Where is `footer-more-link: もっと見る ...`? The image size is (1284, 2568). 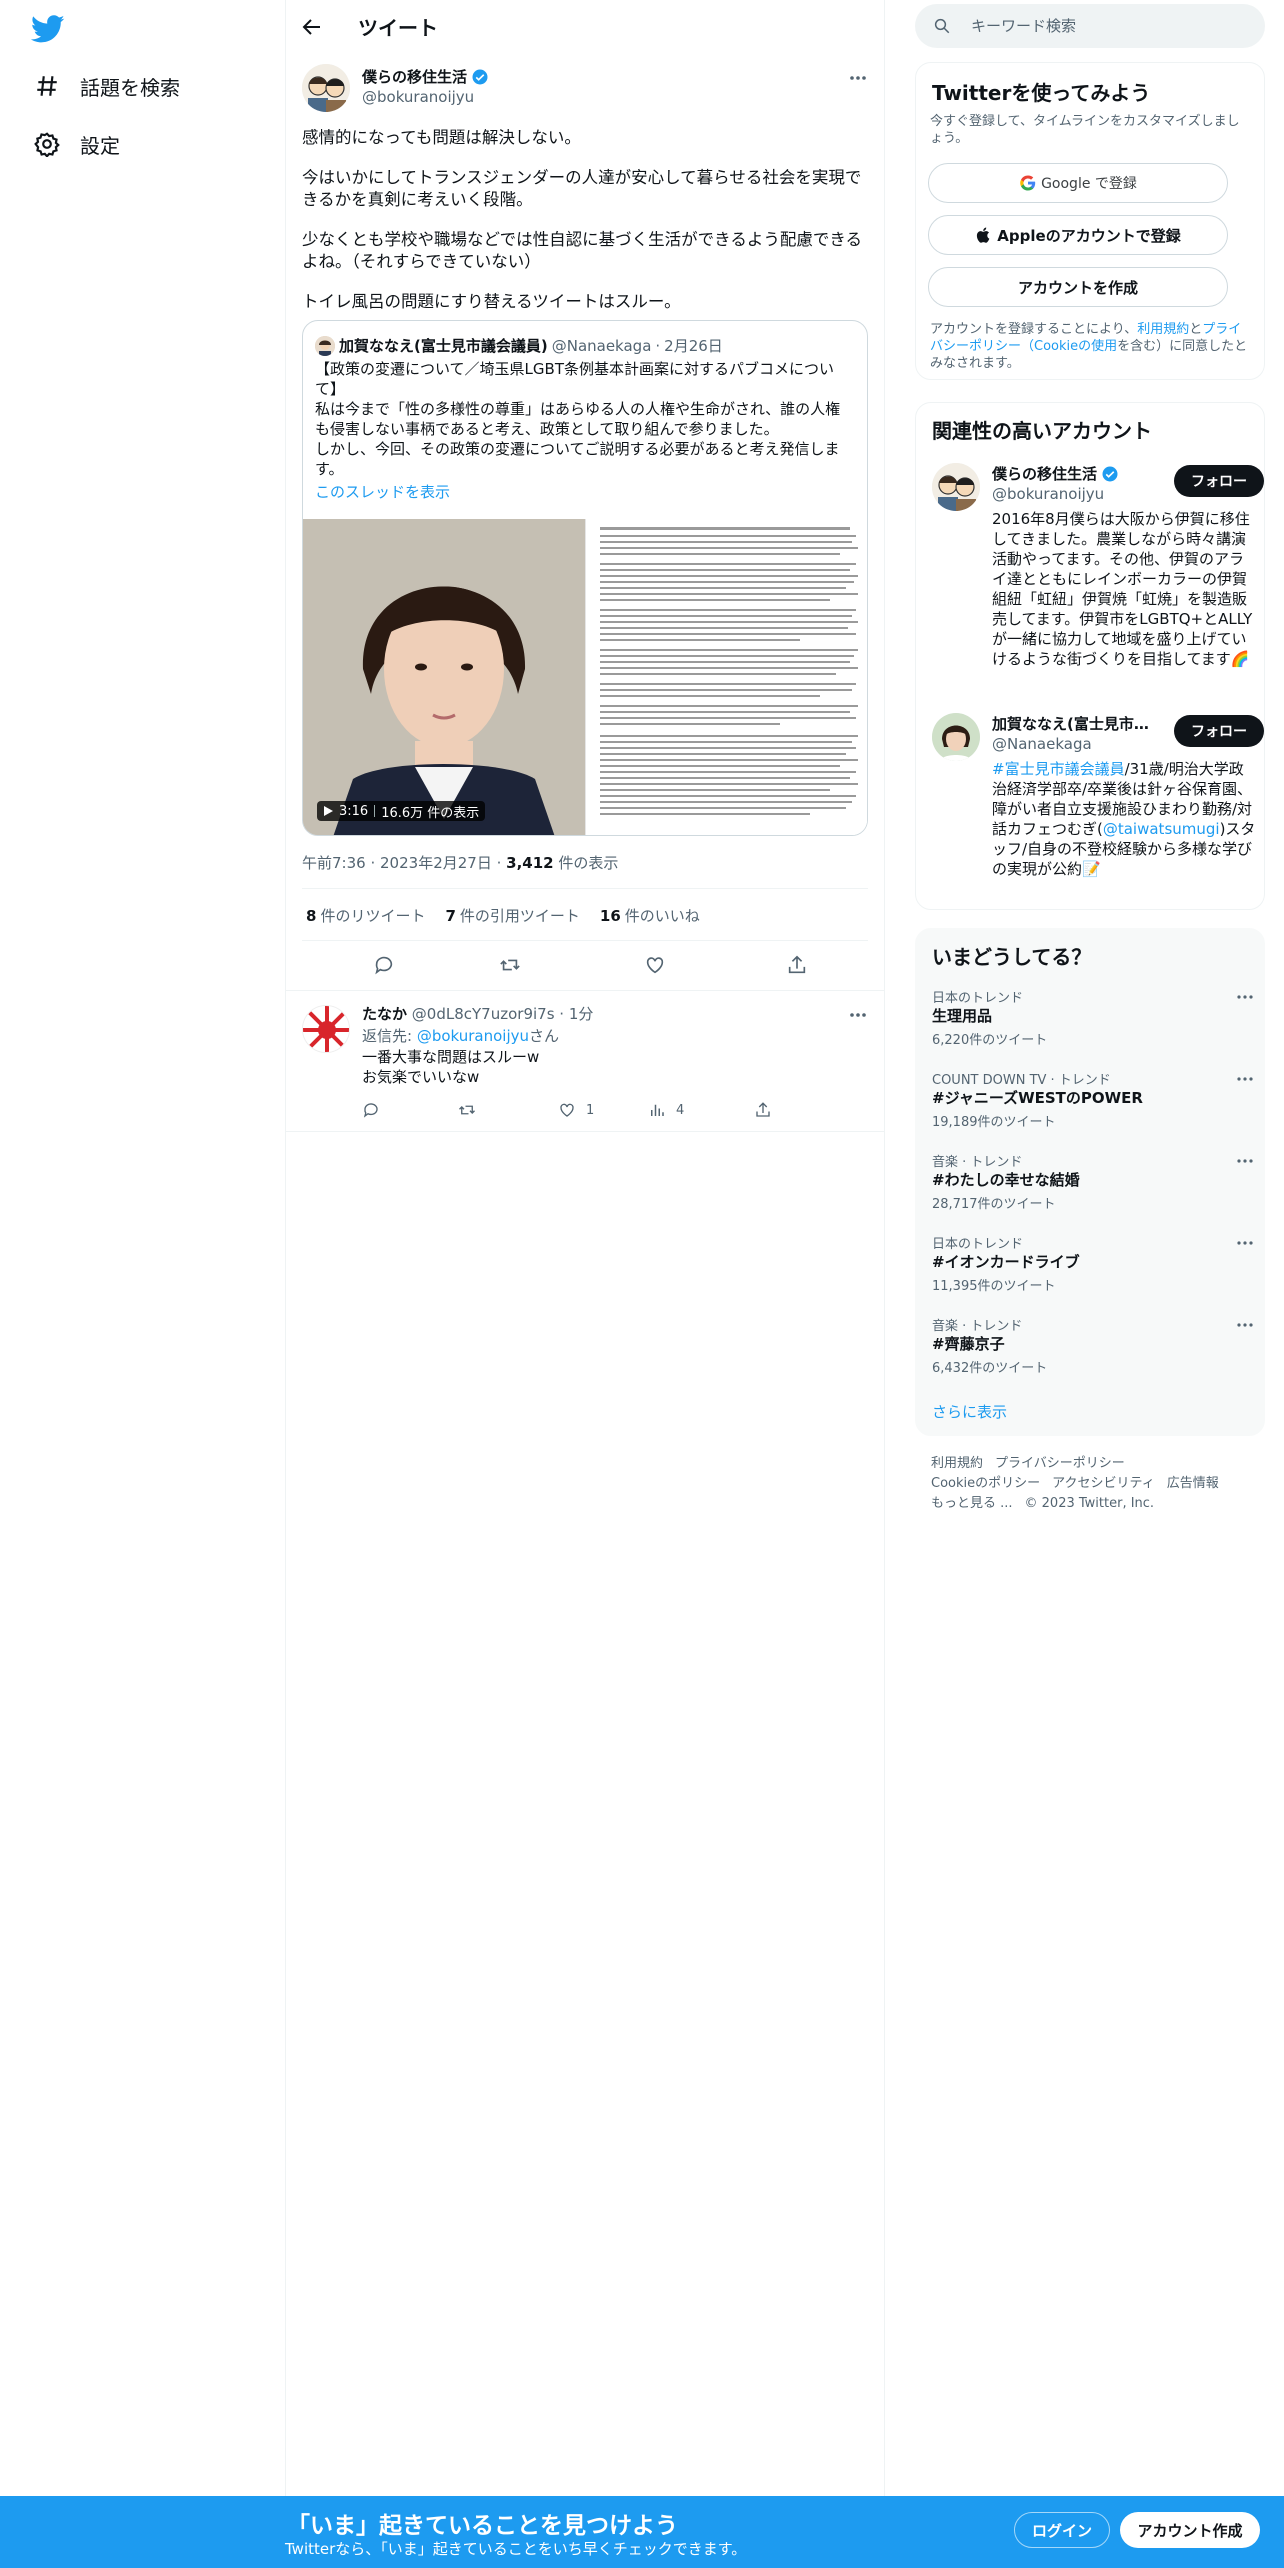 footer-more-link: もっと見る ... is located at coordinates (972, 1503).